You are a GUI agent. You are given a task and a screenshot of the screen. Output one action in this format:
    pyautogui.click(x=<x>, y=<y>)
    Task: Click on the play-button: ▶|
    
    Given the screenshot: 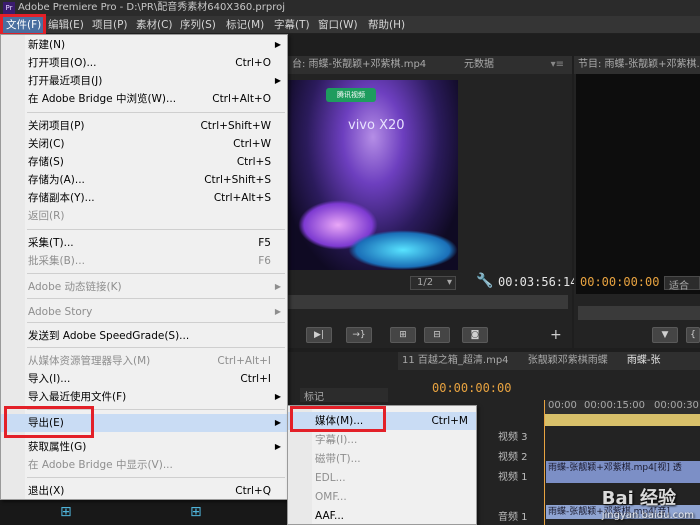 What is the action you would take?
    pyautogui.click(x=319, y=335)
    